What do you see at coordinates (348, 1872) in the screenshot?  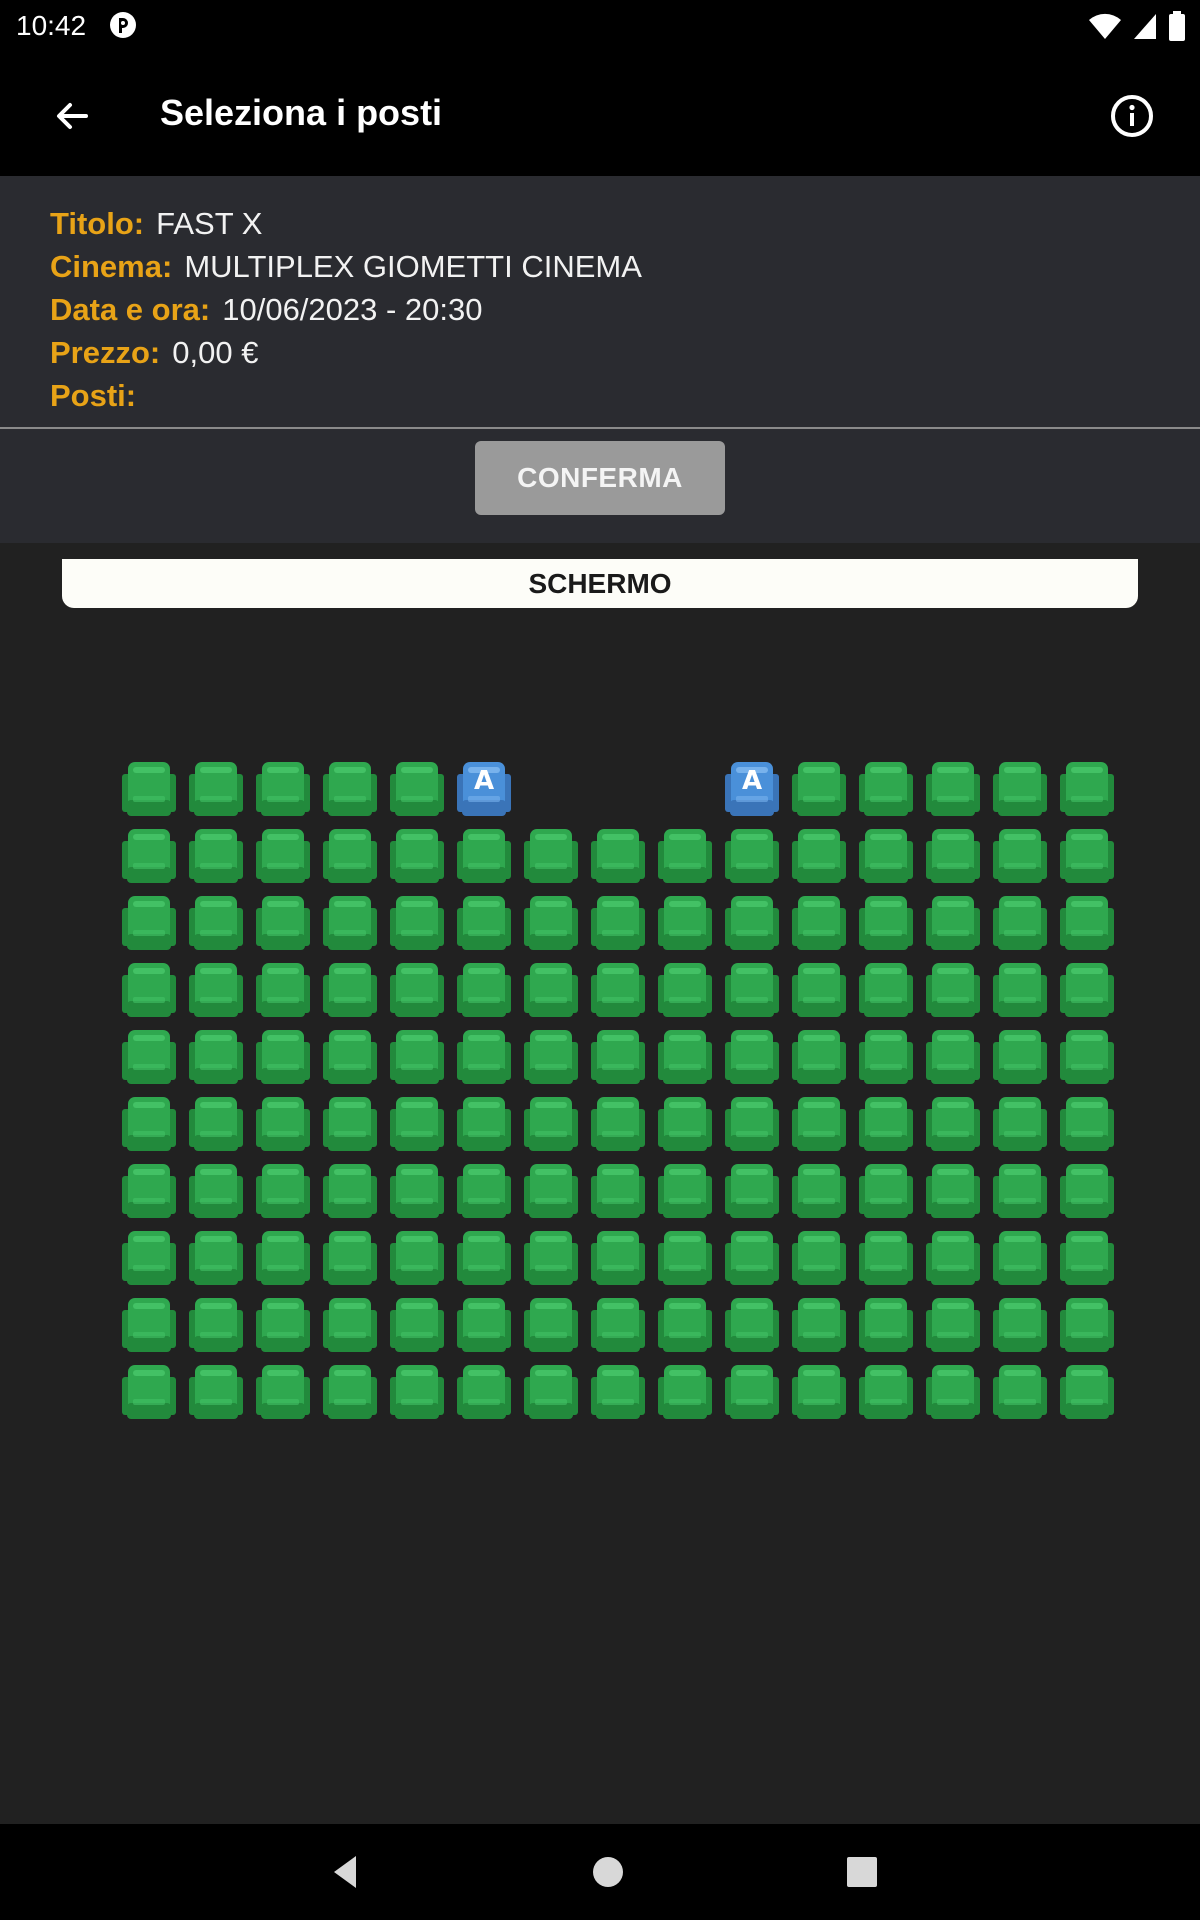 I see `nav-back-icon` at bounding box center [348, 1872].